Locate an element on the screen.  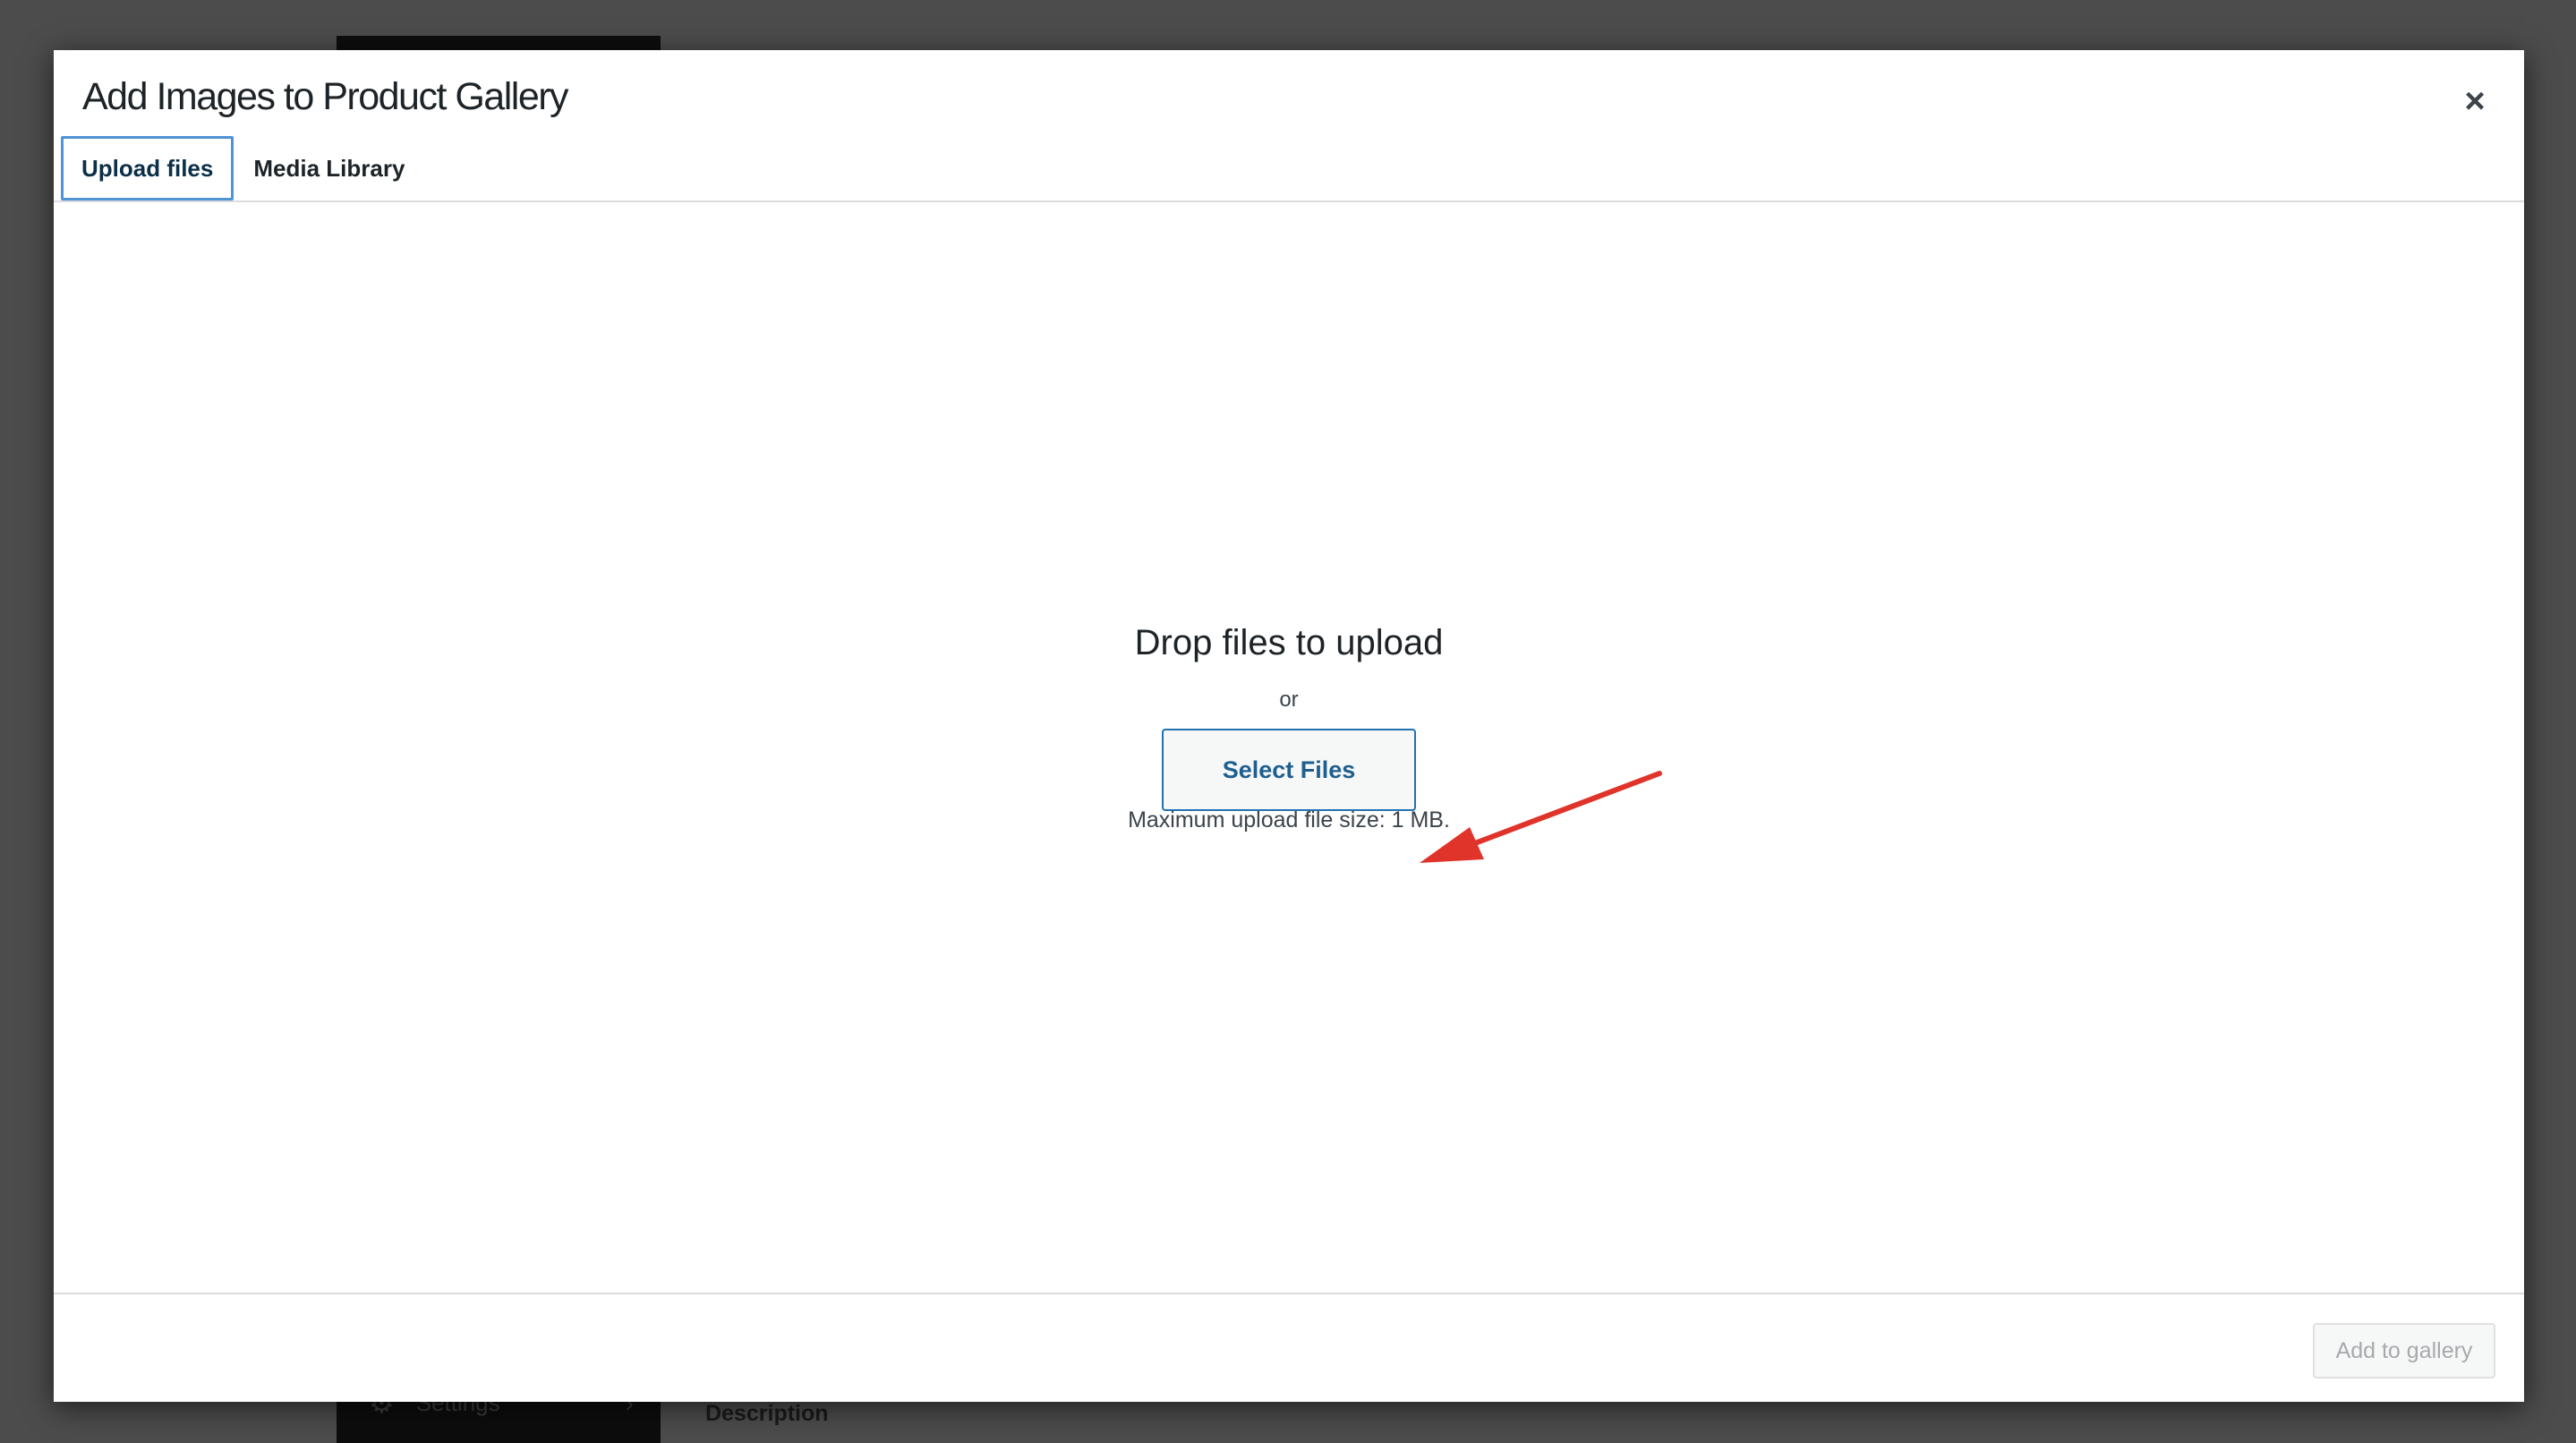
modal-title: Add Images to Product Gallery is located at coordinates (325, 96).